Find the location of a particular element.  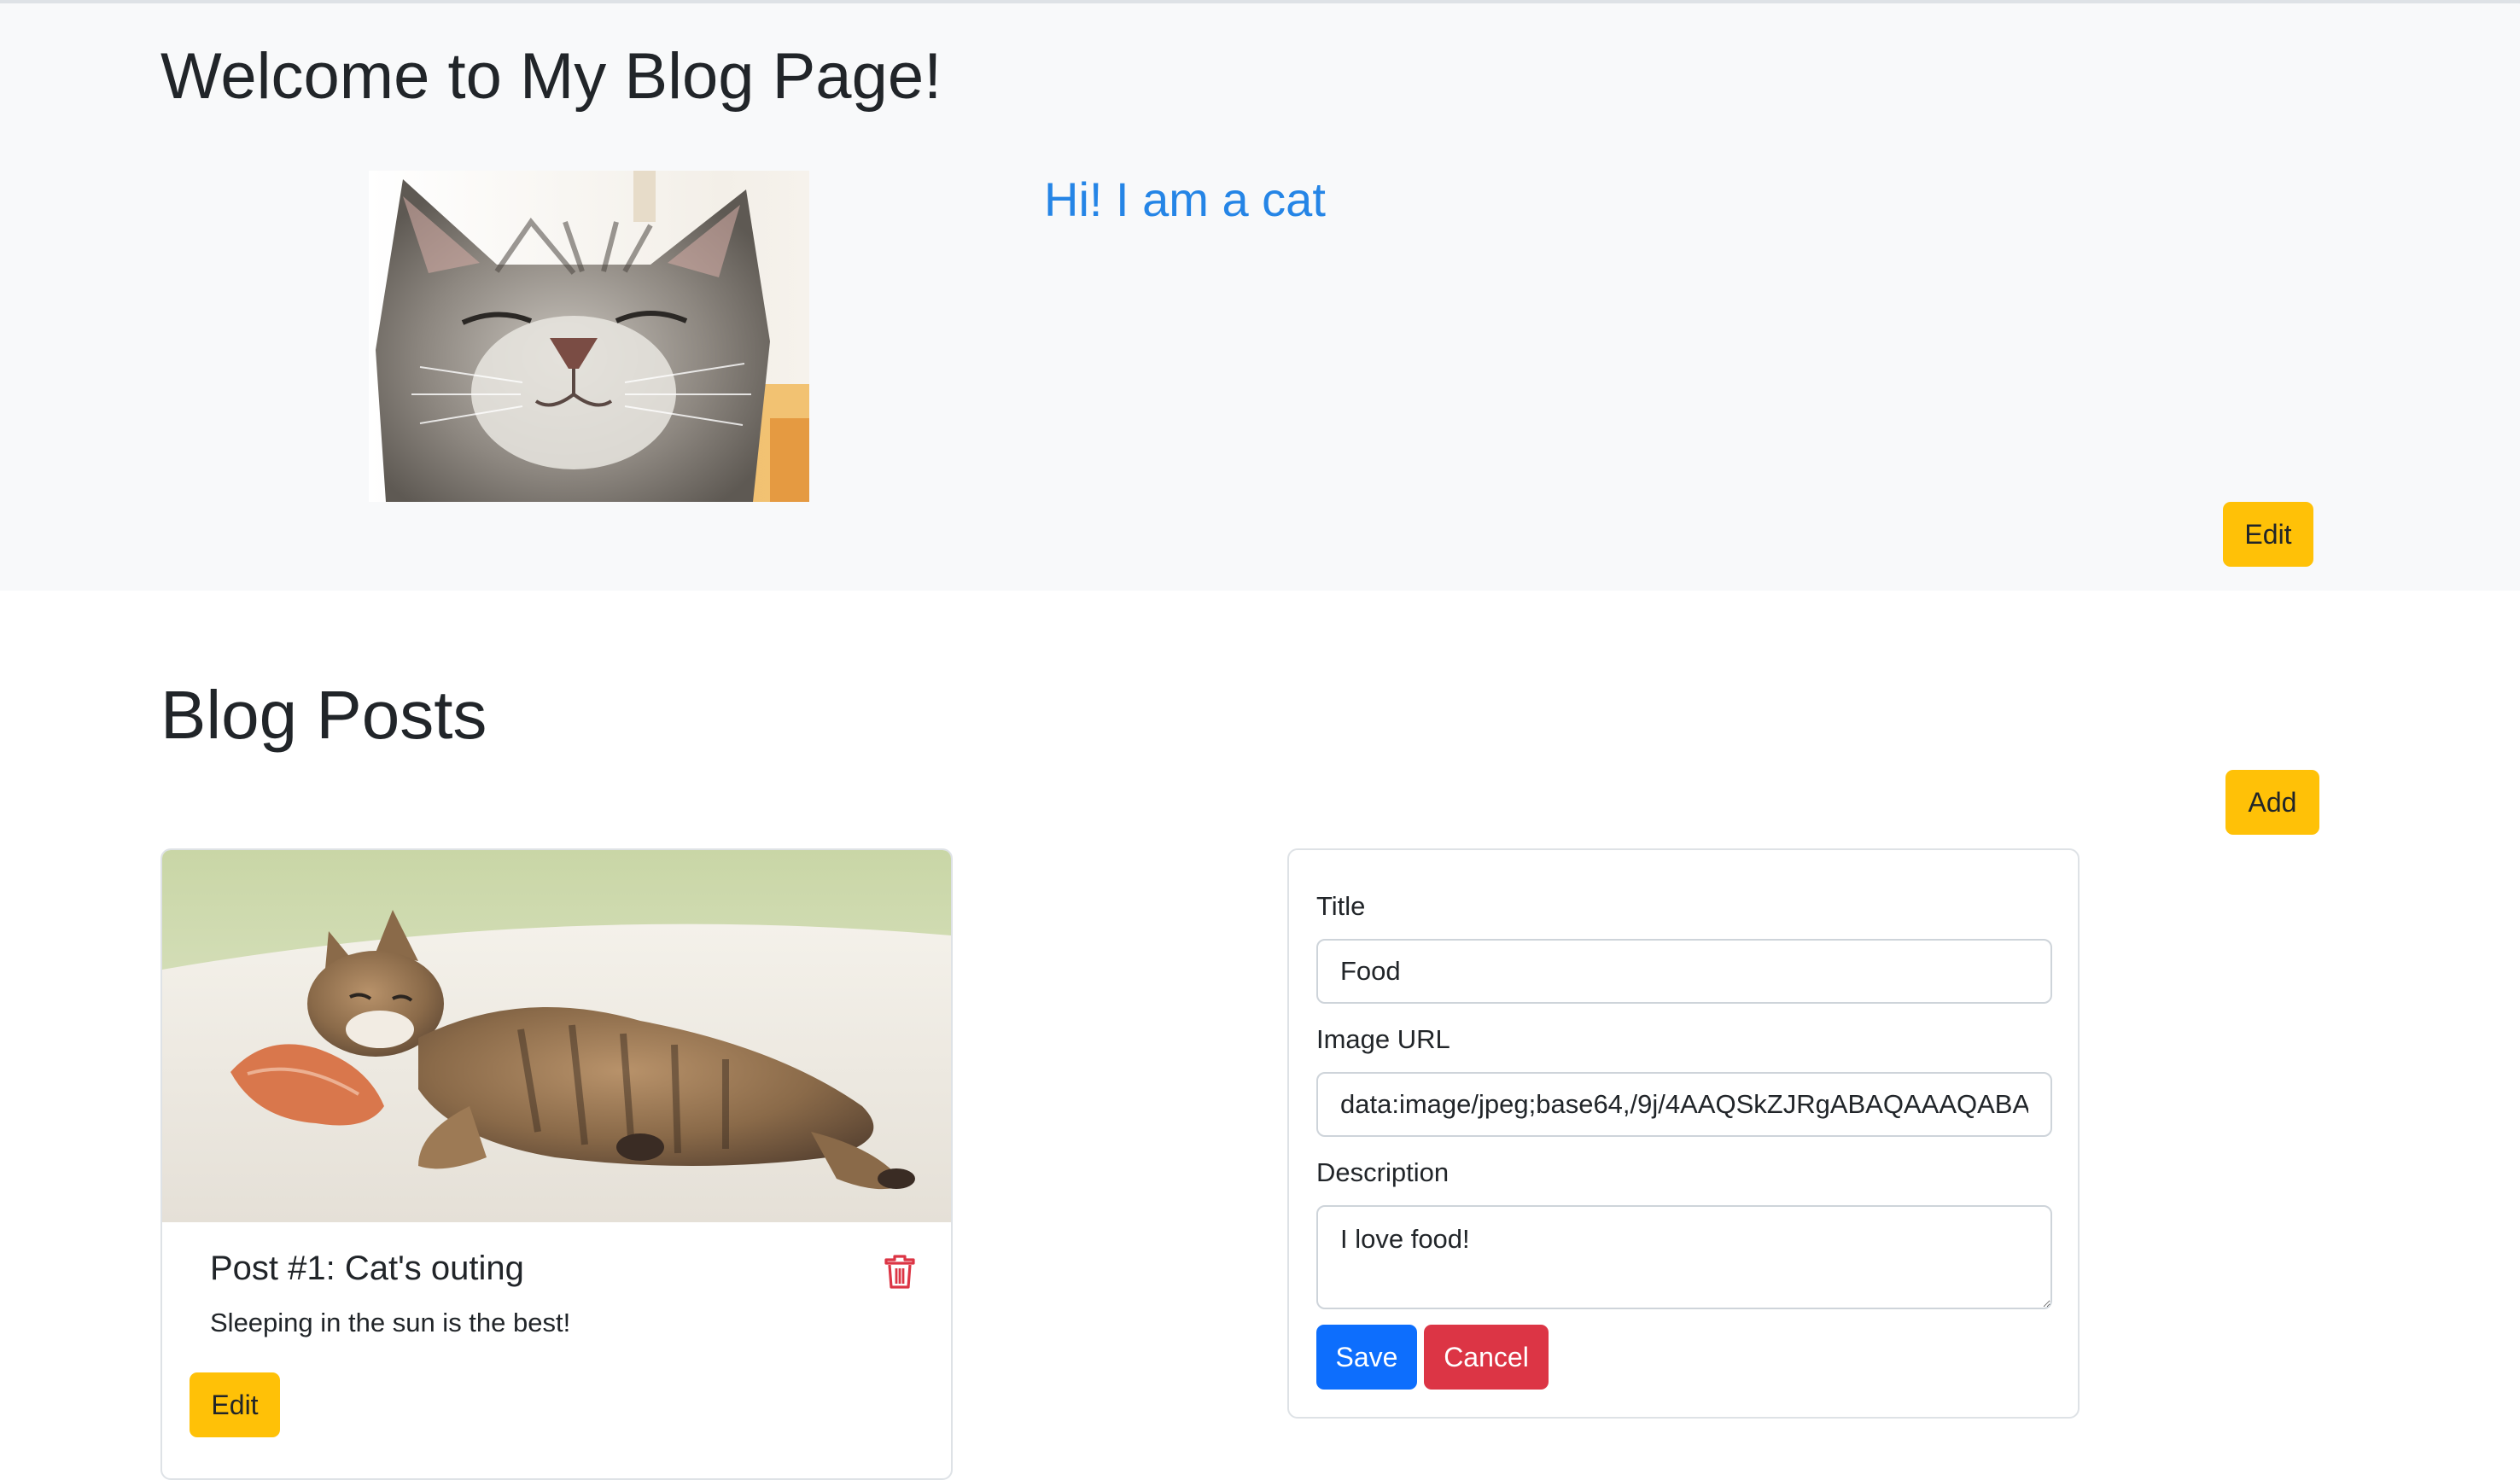

edit-post-button: Edit is located at coordinates (235, 1404).